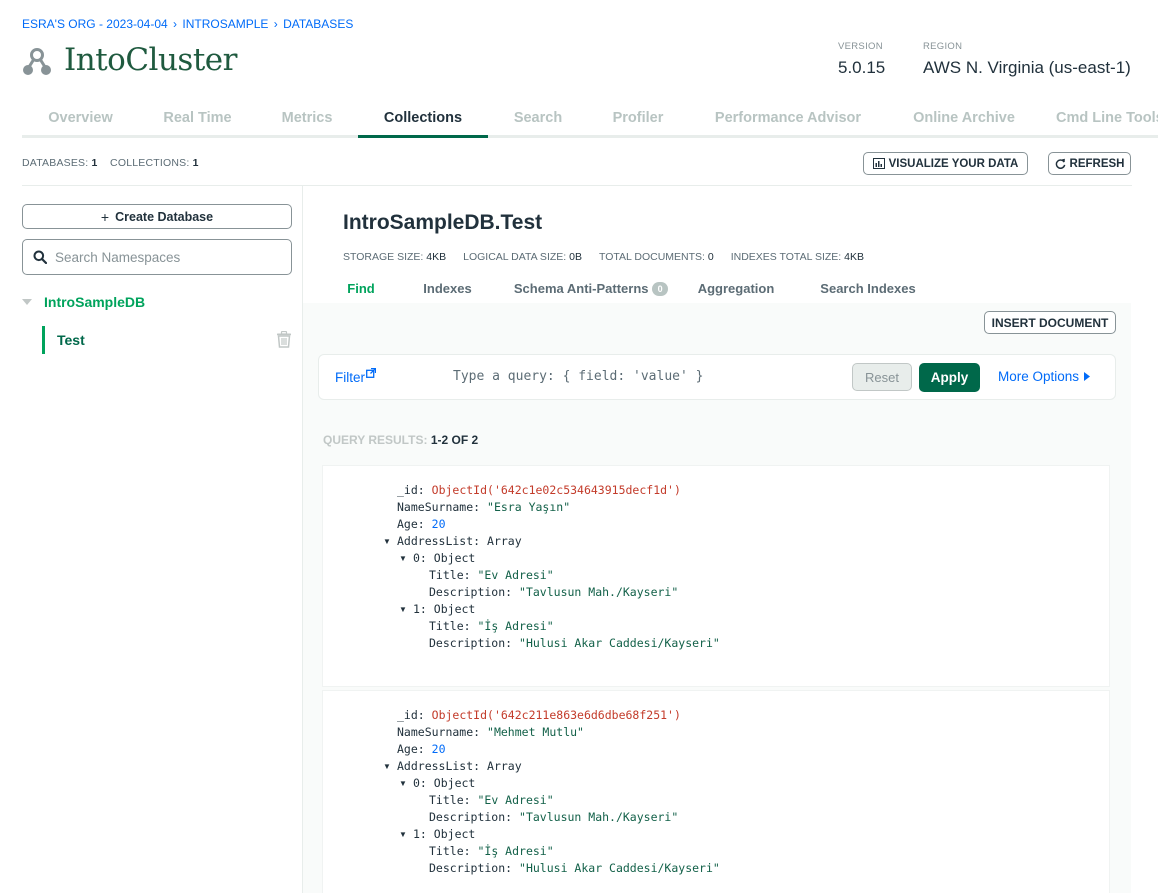 The width and height of the screenshot is (1158, 893). Describe the element at coordinates (964, 119) in the screenshot. I see `tab-online-archive: Online Archive` at that location.